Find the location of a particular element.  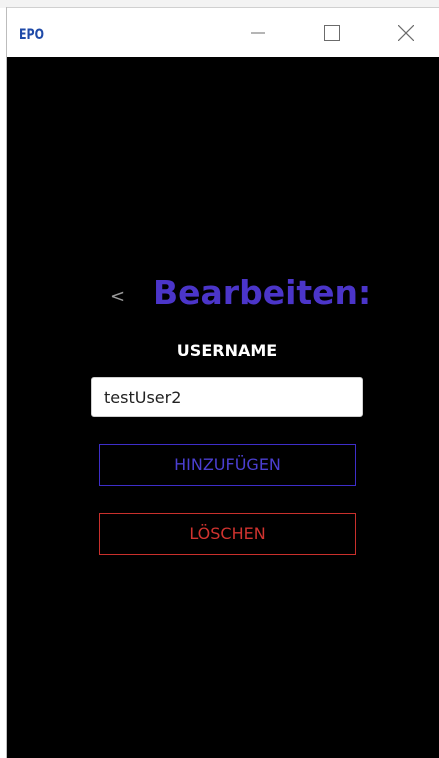

minimize-icon is located at coordinates (258, 33).